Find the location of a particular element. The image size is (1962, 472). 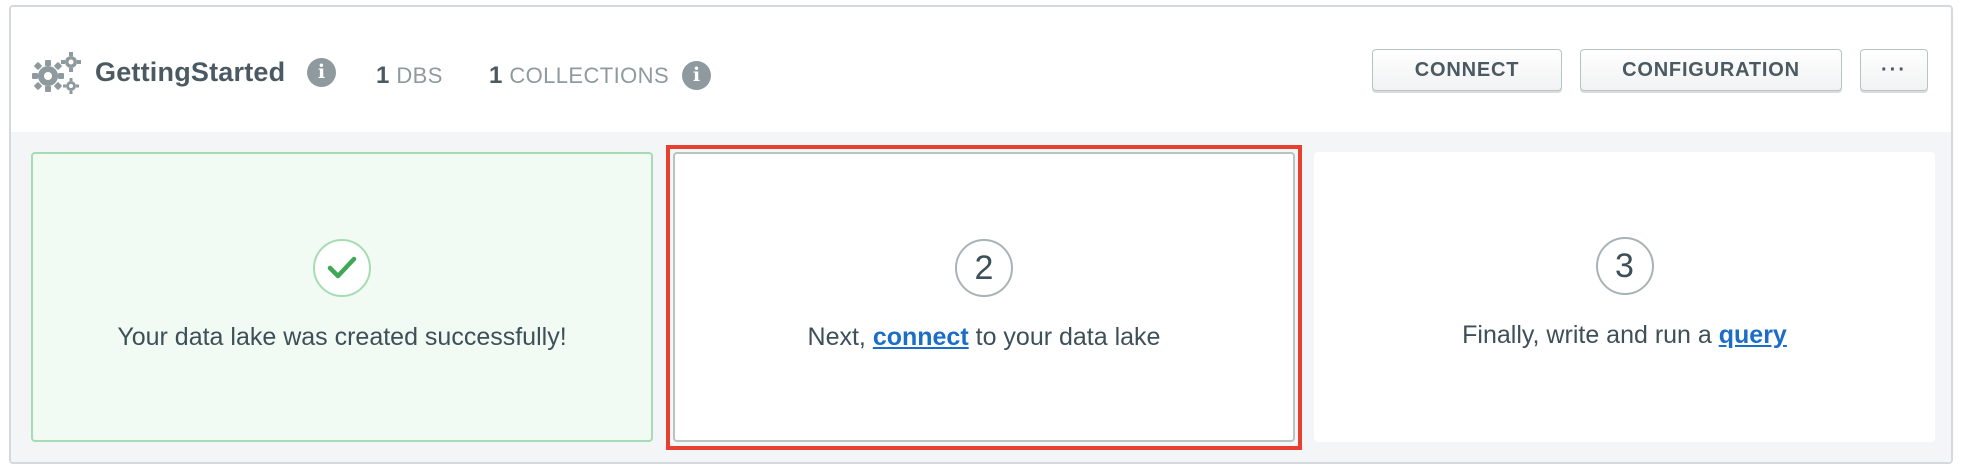

step-2-text: Next, connect to your data lake is located at coordinates (984, 337).